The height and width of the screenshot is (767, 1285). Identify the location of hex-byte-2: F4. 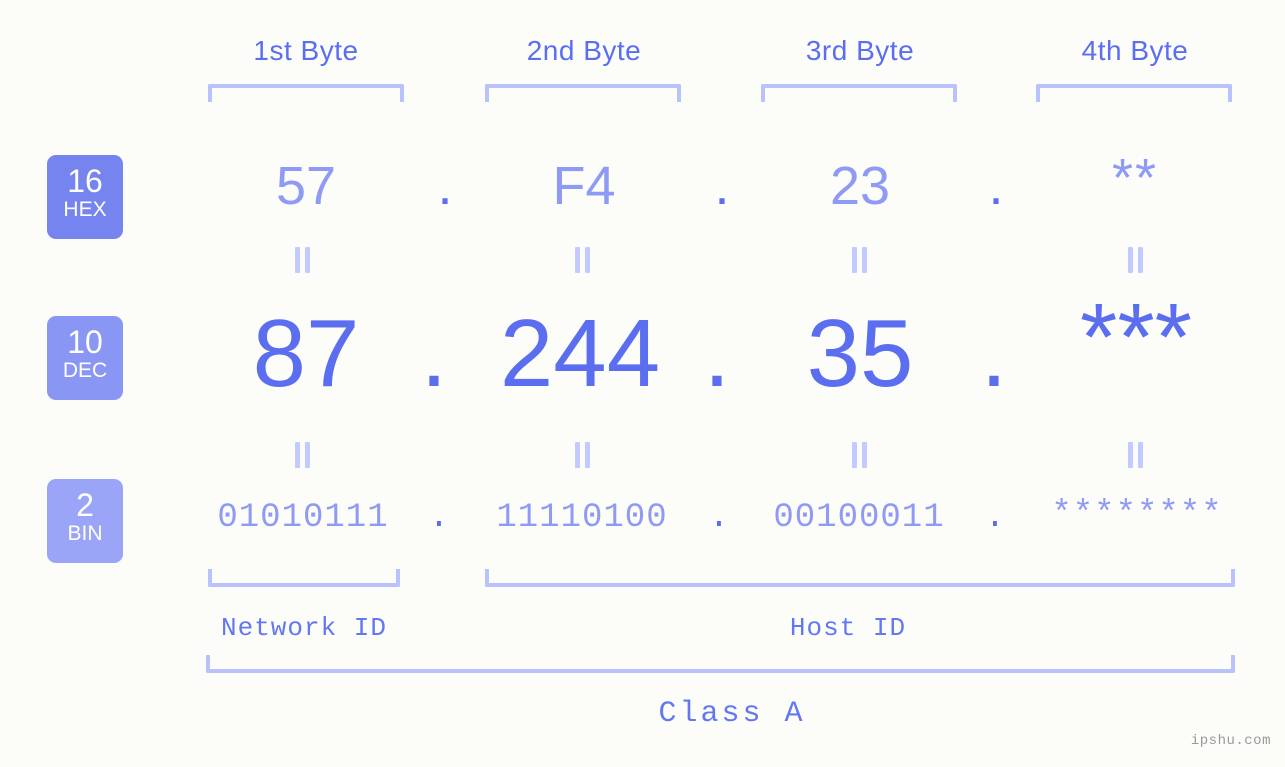
(584, 186).